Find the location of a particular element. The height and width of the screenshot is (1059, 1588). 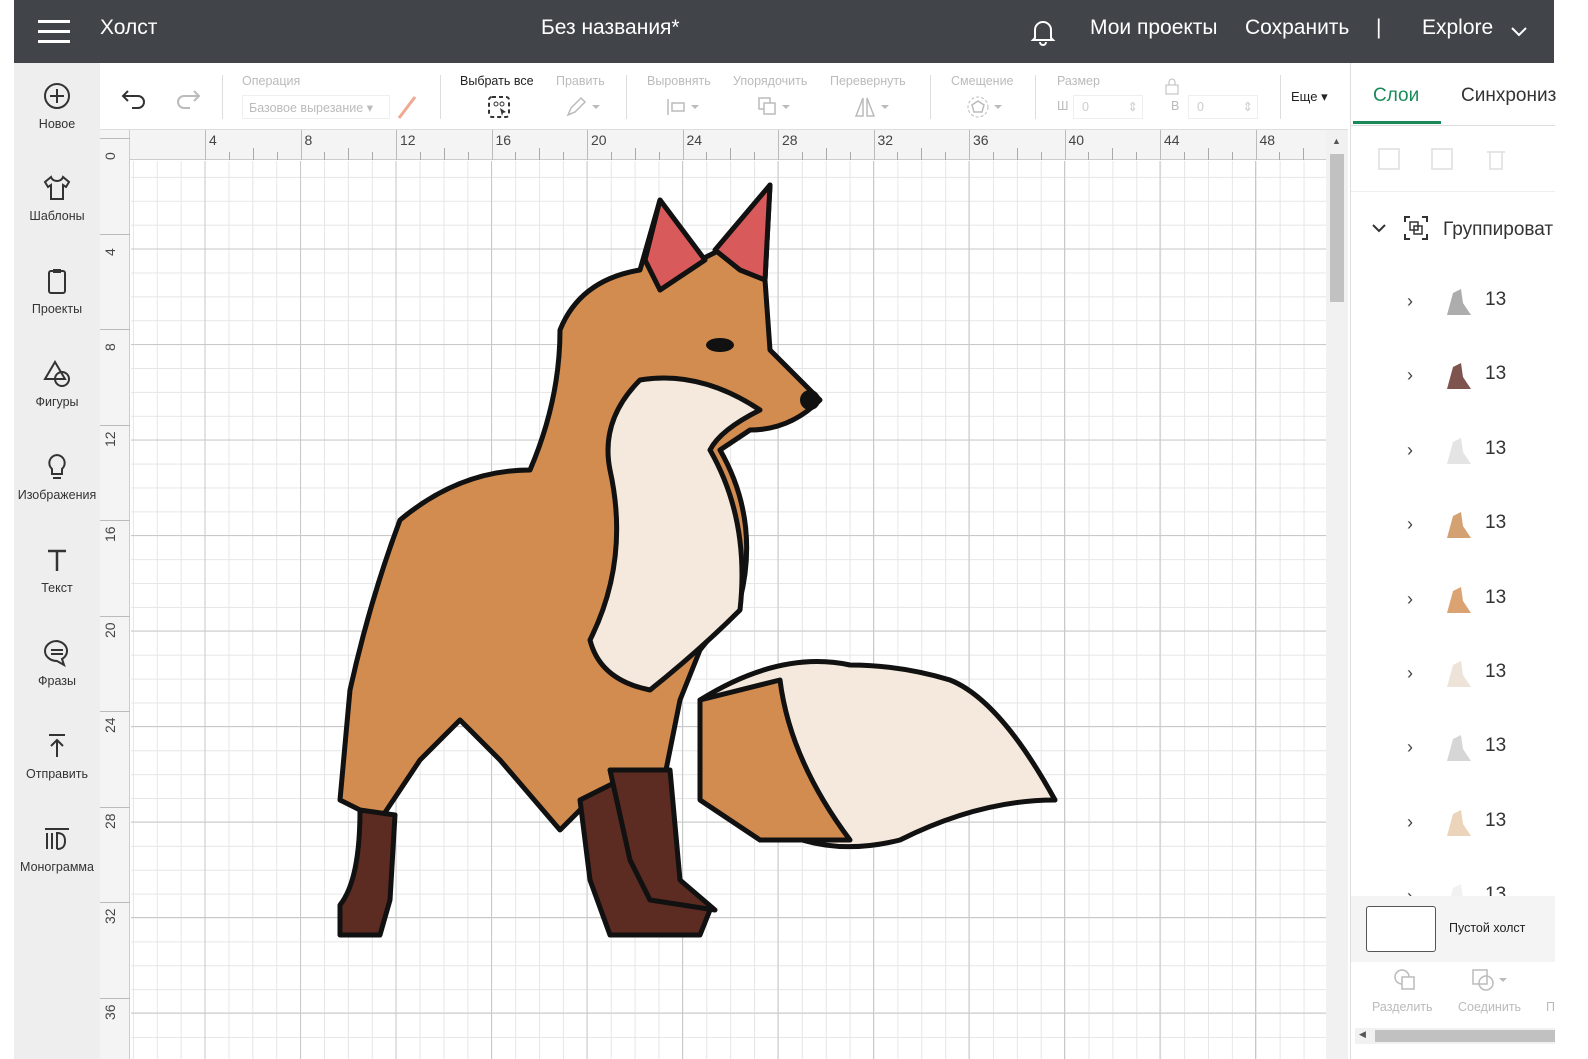

vertical-ruler: 0 4 8 12 16 20 24 28 32 36 is located at coordinates (115, 594).